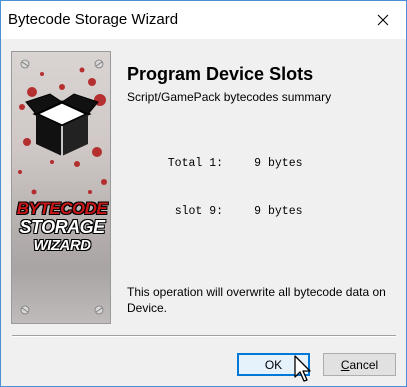 The image size is (407, 387). I want to click on mouse-pointer-icon, so click(302, 368).